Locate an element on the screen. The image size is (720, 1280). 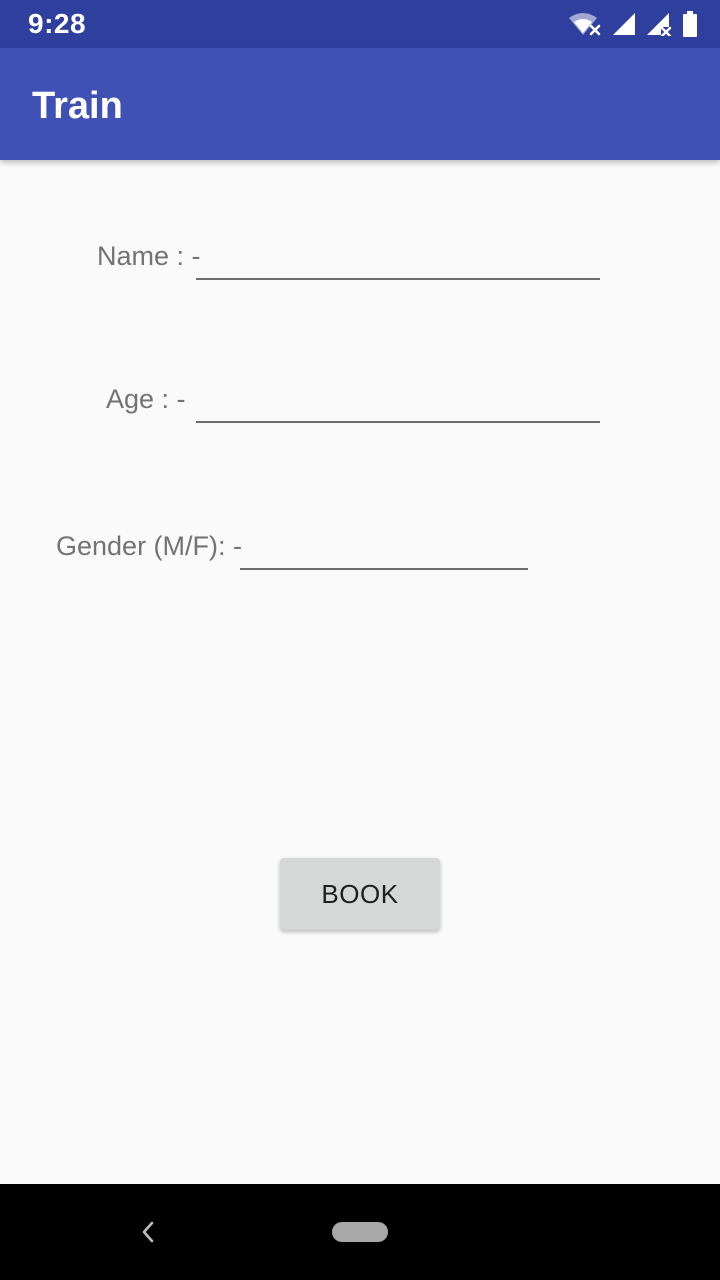
book-button: BOOK is located at coordinates (360, 894).